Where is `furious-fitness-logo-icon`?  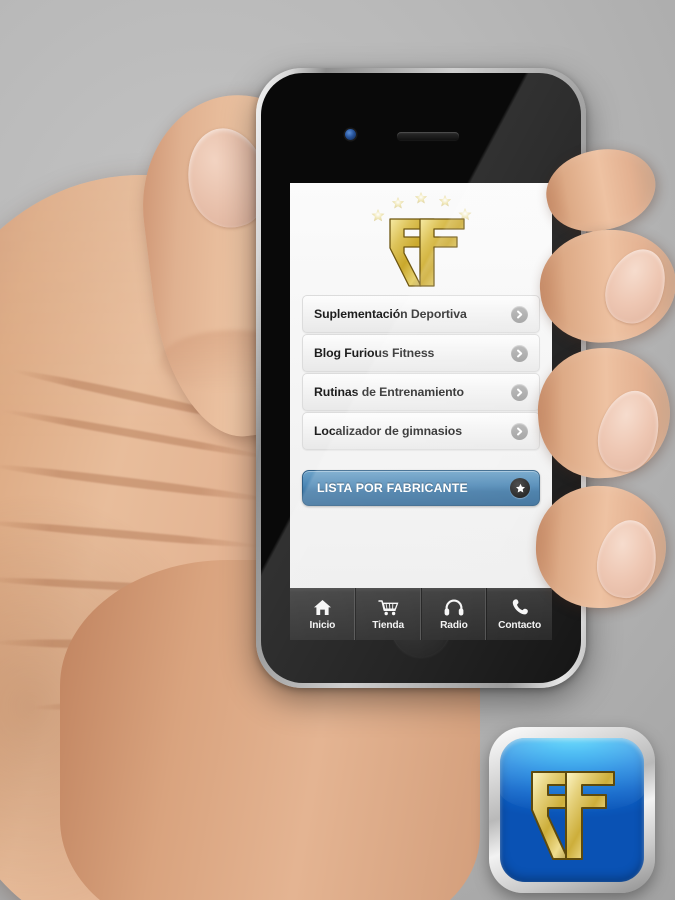
furious-fitness-logo-icon is located at coordinates (421, 239).